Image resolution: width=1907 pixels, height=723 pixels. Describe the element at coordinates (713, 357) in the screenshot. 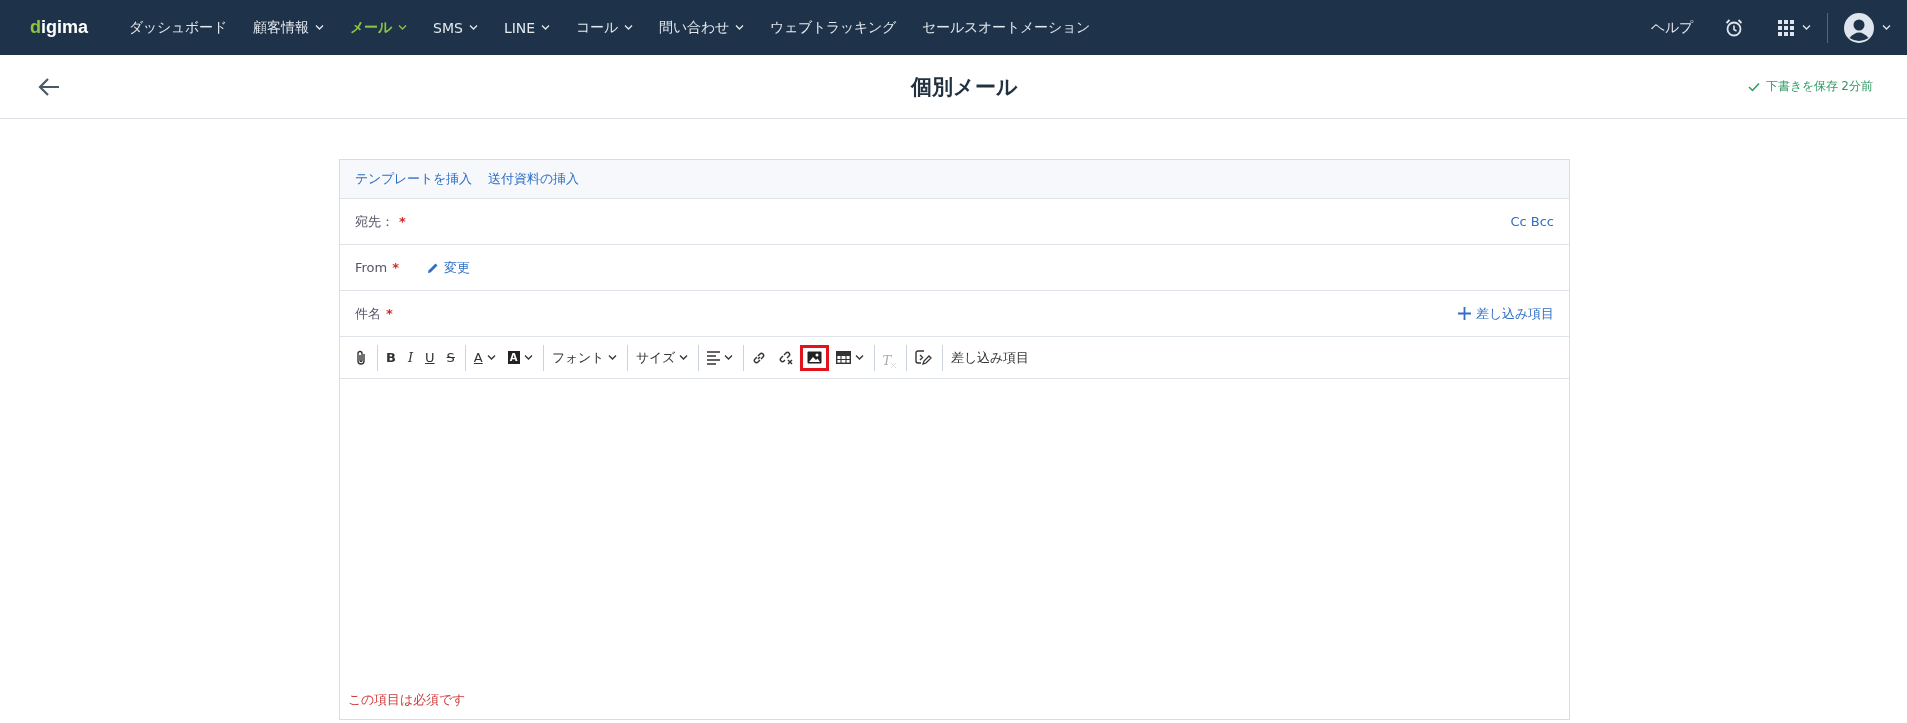

I see `align-left-icon` at that location.